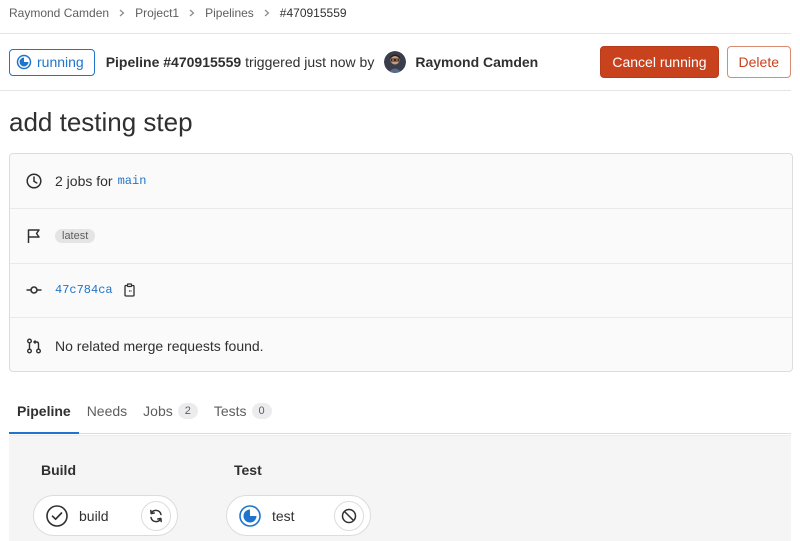 The width and height of the screenshot is (800, 541). What do you see at coordinates (248, 470) in the screenshot?
I see `stage-title: Test` at bounding box center [248, 470].